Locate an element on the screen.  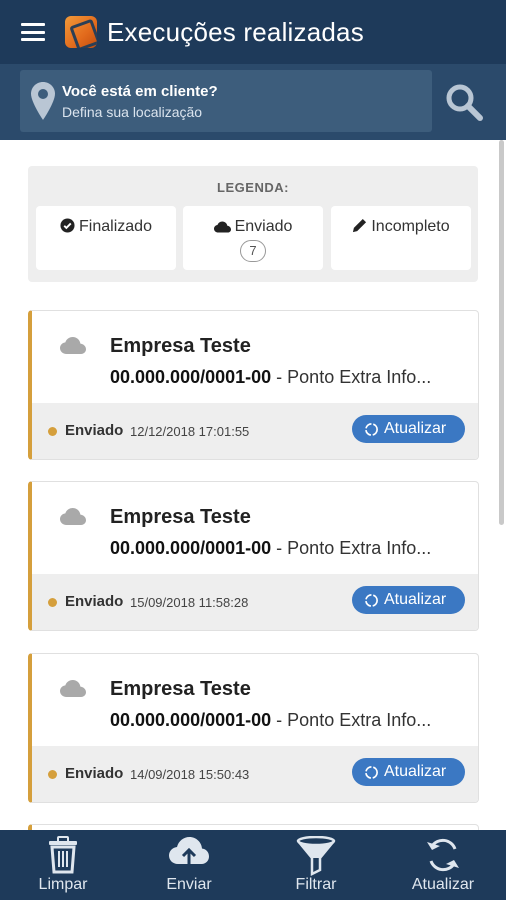
page-title: Execuções realizadas is located at coordinates (235, 31).